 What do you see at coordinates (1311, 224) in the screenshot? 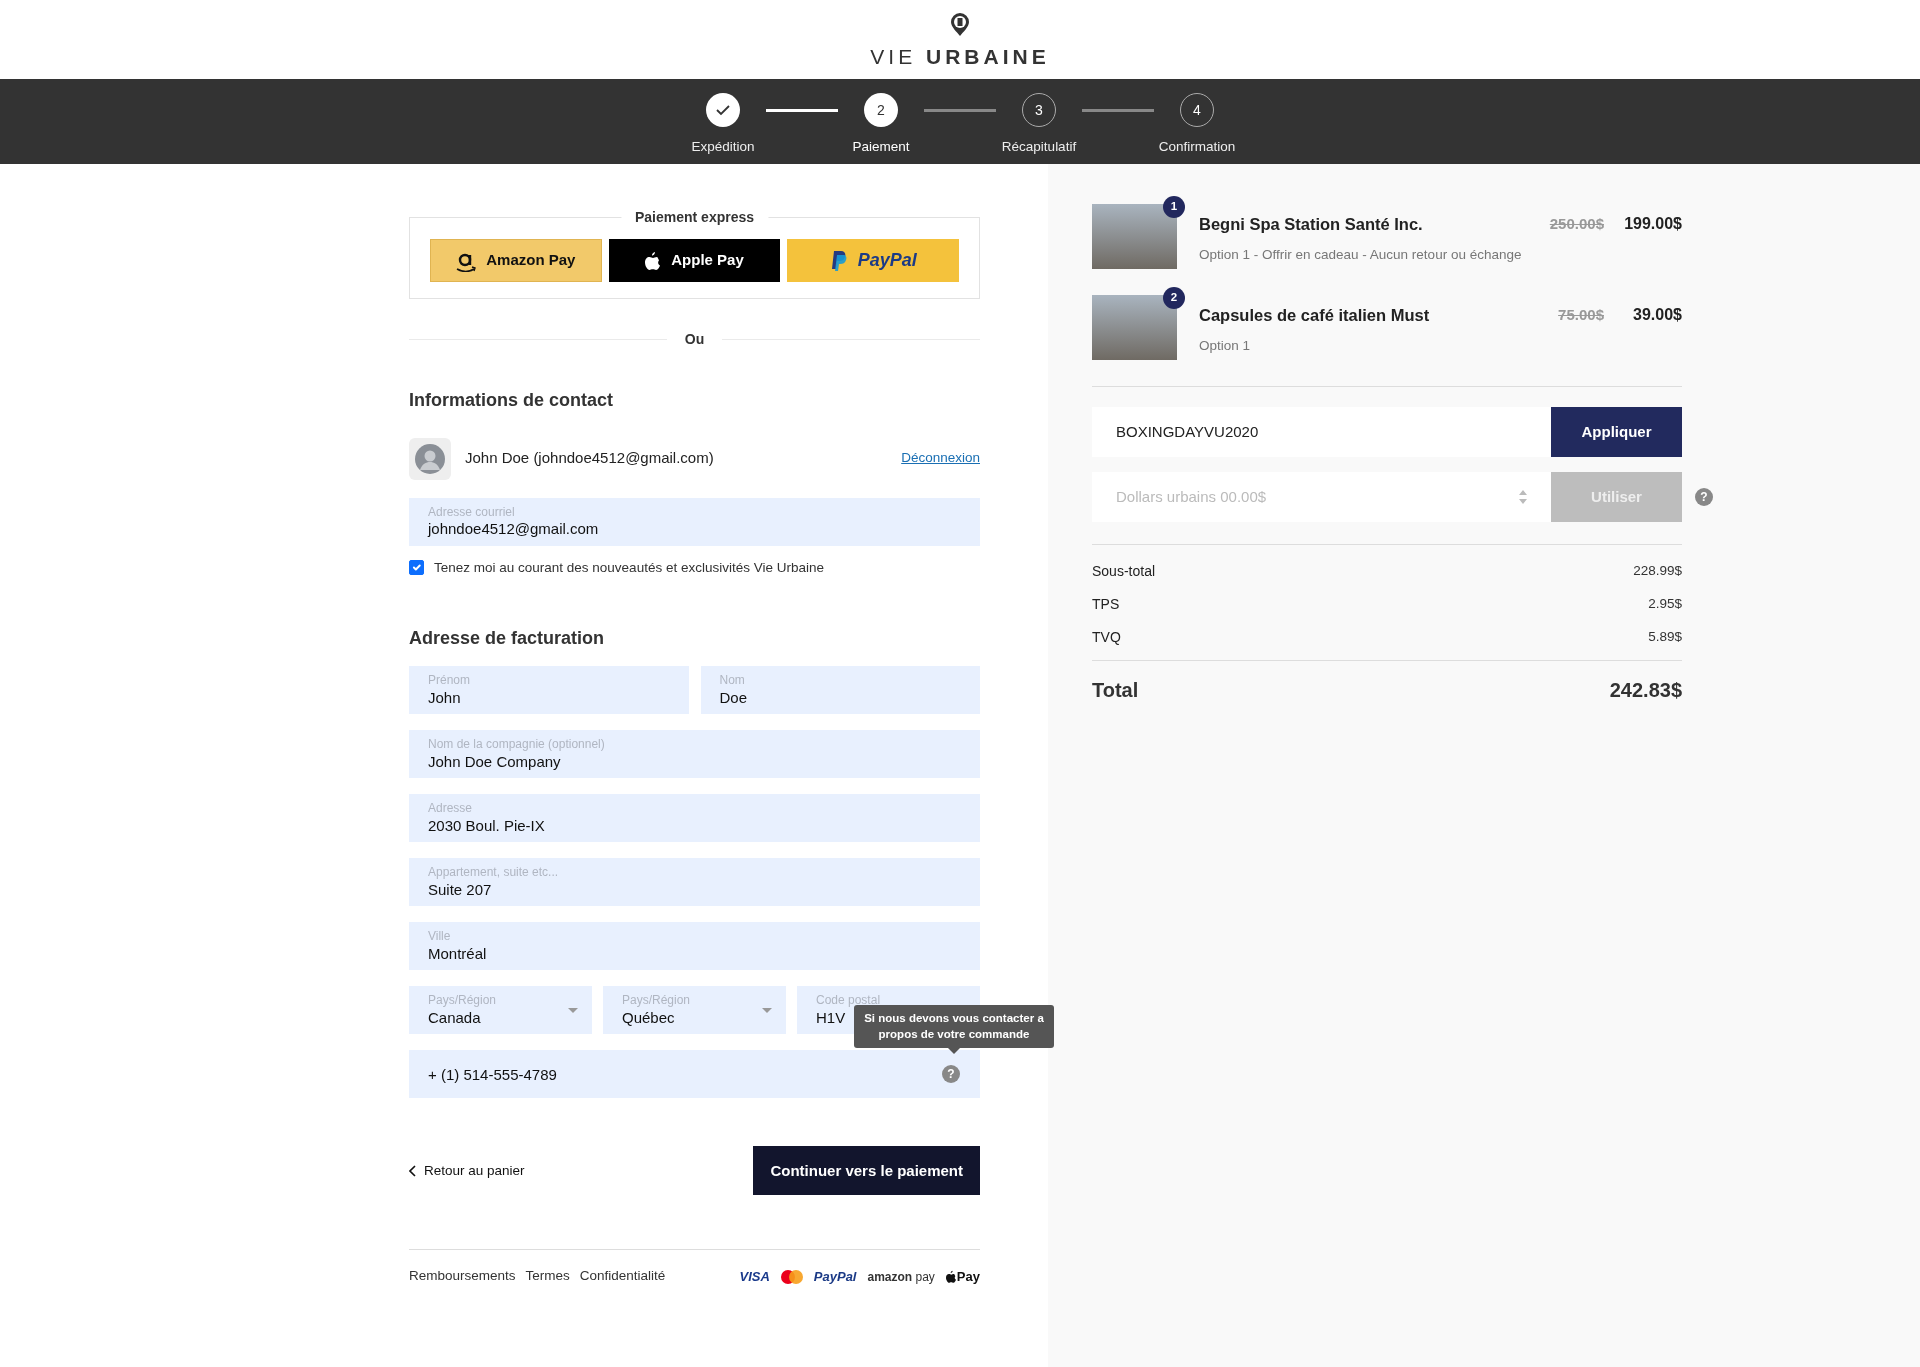
I see `product-name: Begni Spa Station Santé Inc.` at bounding box center [1311, 224].